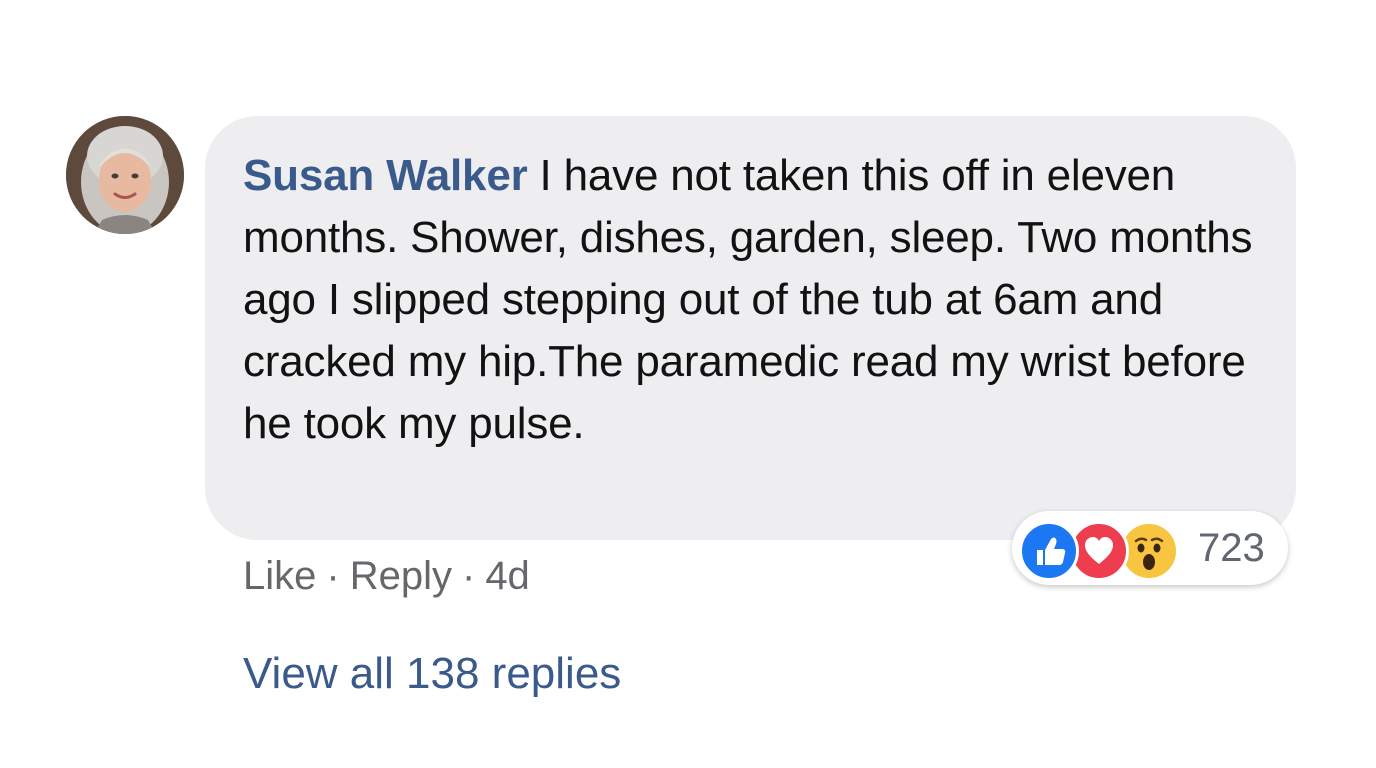 The image size is (1376, 768). I want to click on reaction-count: 723, so click(1231, 548).